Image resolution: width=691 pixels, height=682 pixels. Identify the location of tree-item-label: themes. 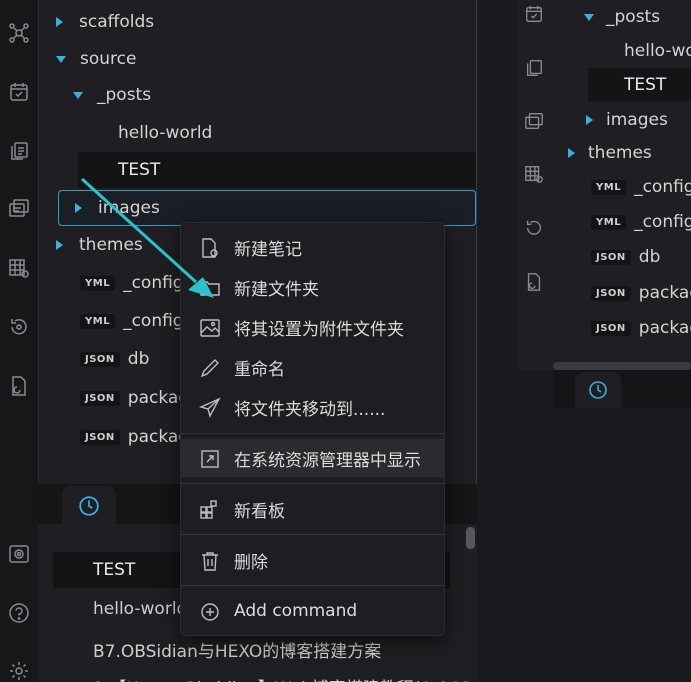
(620, 153).